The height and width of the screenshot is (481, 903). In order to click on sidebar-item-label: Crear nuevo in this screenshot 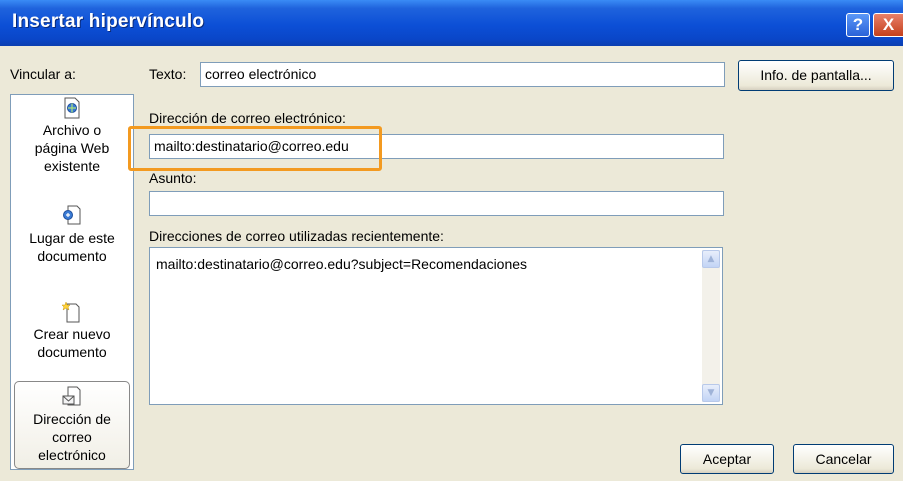, I will do `click(72, 334)`.